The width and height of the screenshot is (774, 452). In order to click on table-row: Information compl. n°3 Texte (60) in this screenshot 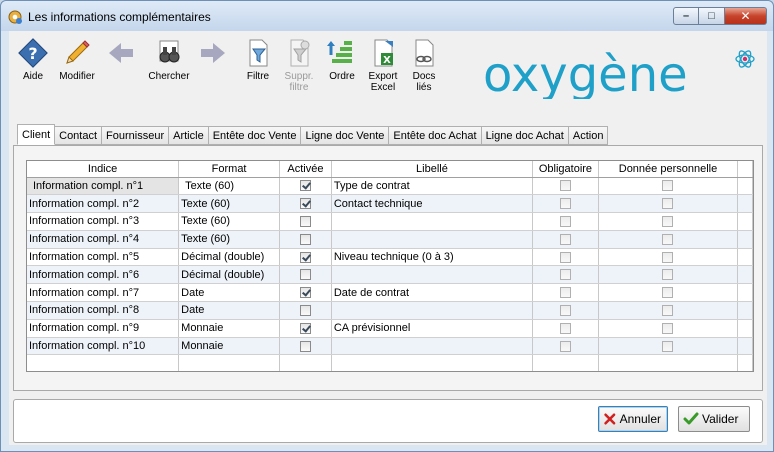, I will do `click(390, 221)`.